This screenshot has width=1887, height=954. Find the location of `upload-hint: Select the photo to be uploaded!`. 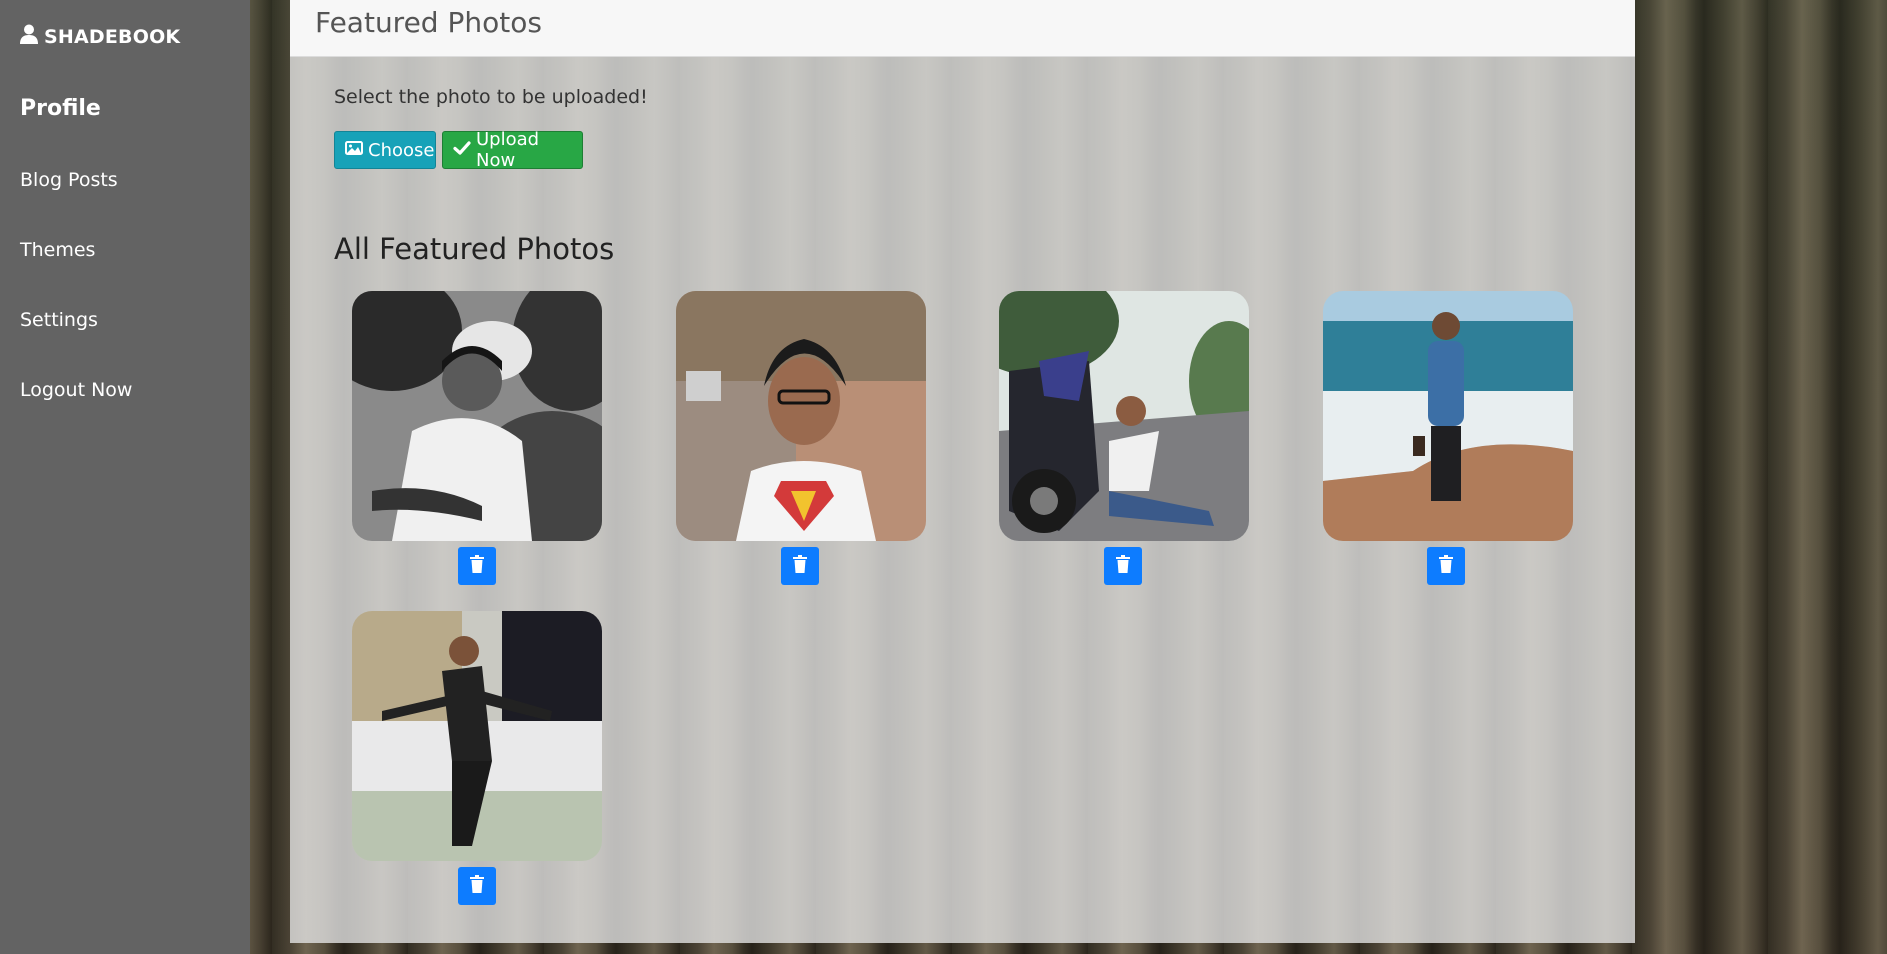

upload-hint: Select the photo to be uploaded! is located at coordinates (491, 97).